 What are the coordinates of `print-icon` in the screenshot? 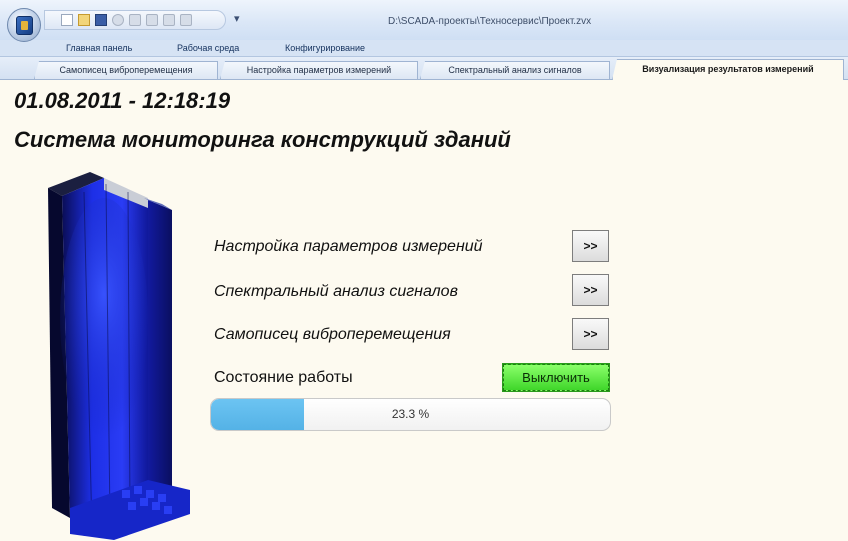 It's located at (186, 20).